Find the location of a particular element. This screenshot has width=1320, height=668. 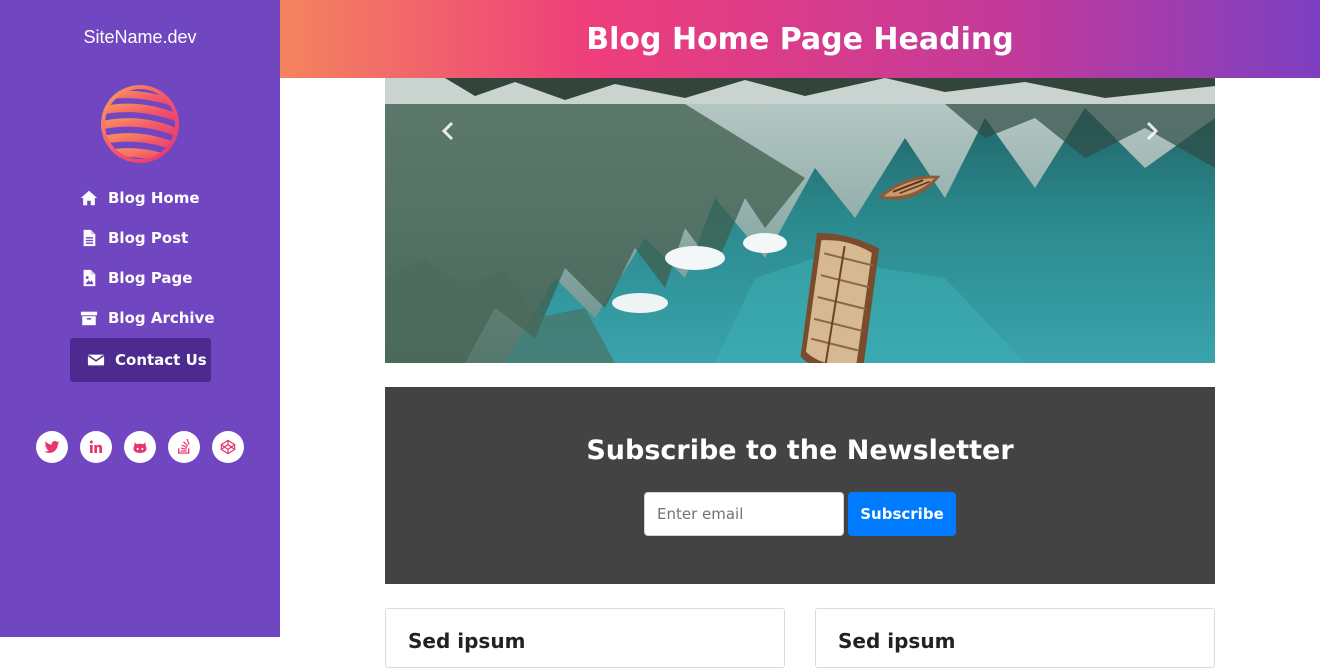

sidebar-item-label: Blog Archive is located at coordinates (161, 318).